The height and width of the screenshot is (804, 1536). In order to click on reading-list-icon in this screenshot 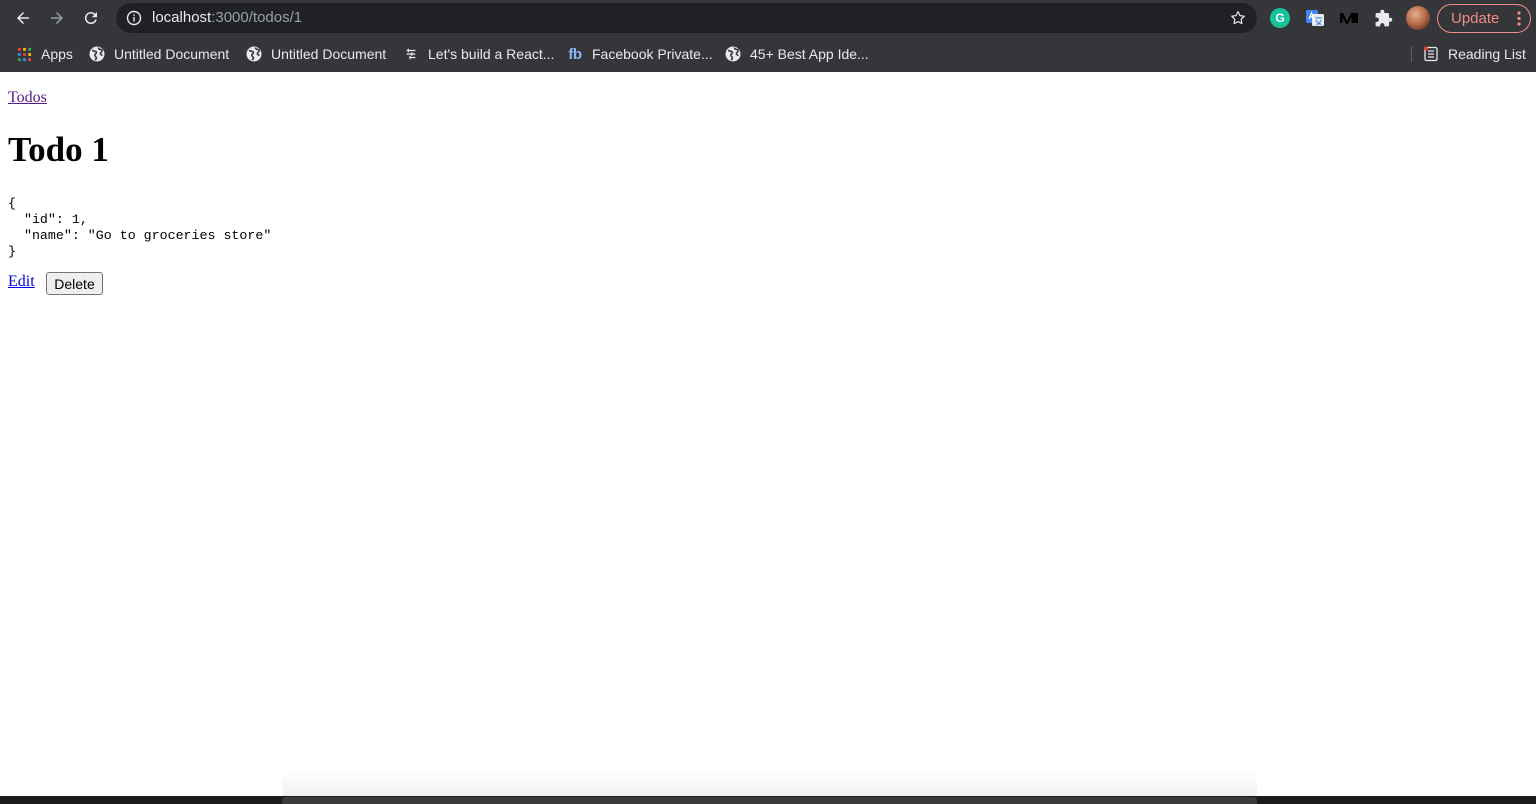, I will do `click(1431, 54)`.